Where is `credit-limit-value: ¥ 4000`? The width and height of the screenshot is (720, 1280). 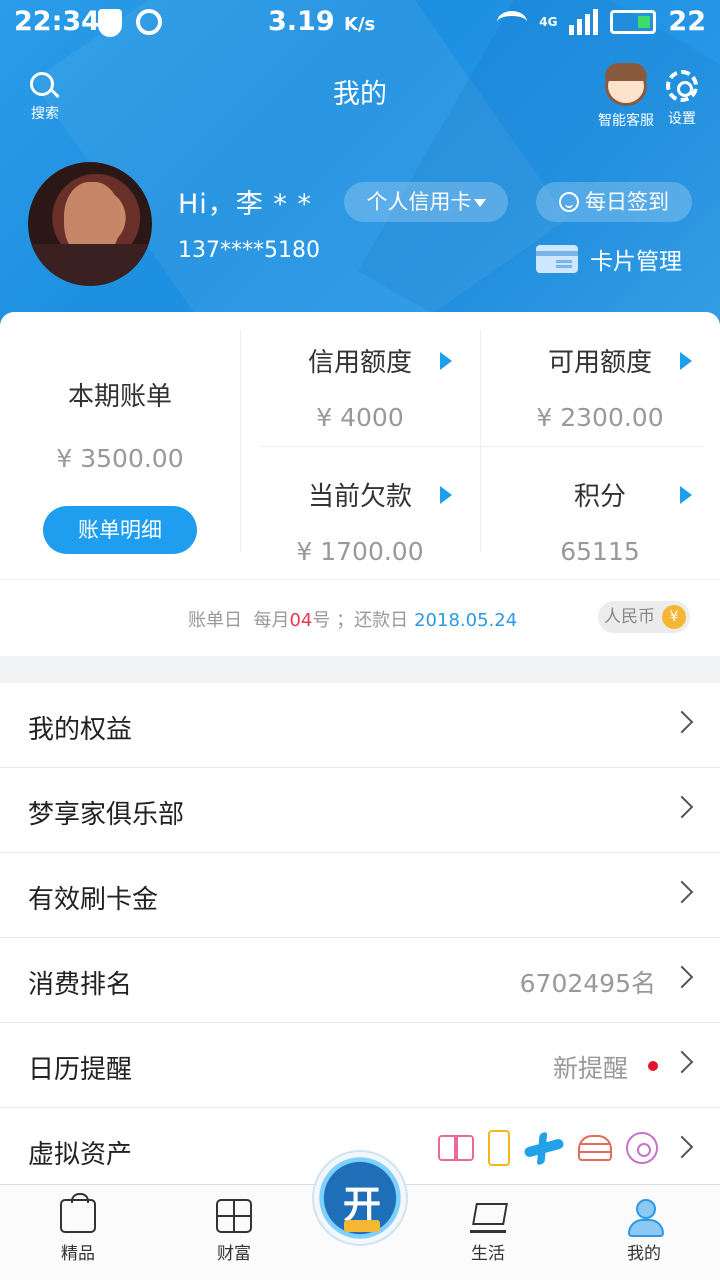 credit-limit-value: ¥ 4000 is located at coordinates (360, 417).